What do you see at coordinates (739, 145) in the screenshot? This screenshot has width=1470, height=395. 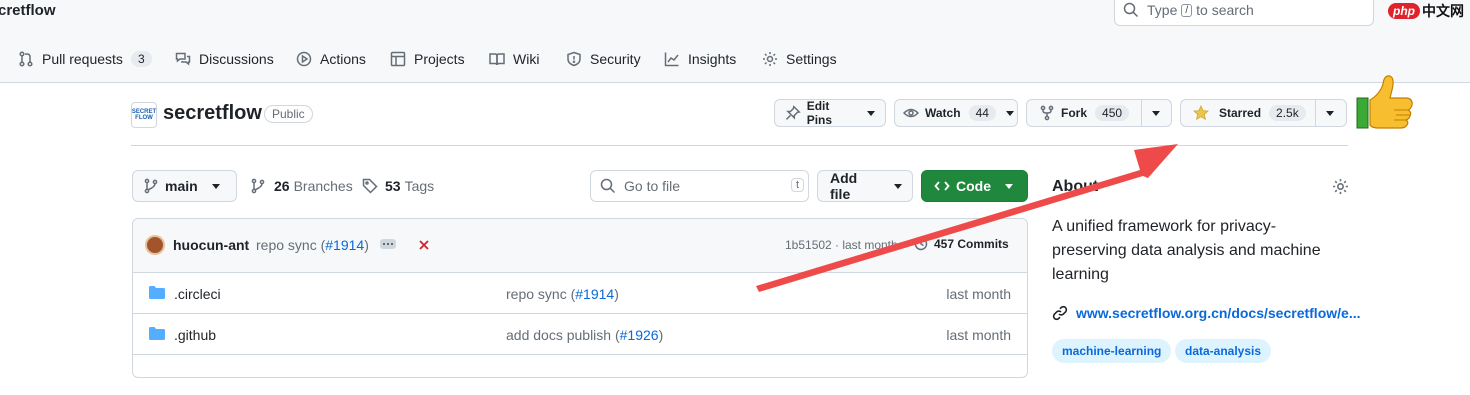 I see `header-divider` at bounding box center [739, 145].